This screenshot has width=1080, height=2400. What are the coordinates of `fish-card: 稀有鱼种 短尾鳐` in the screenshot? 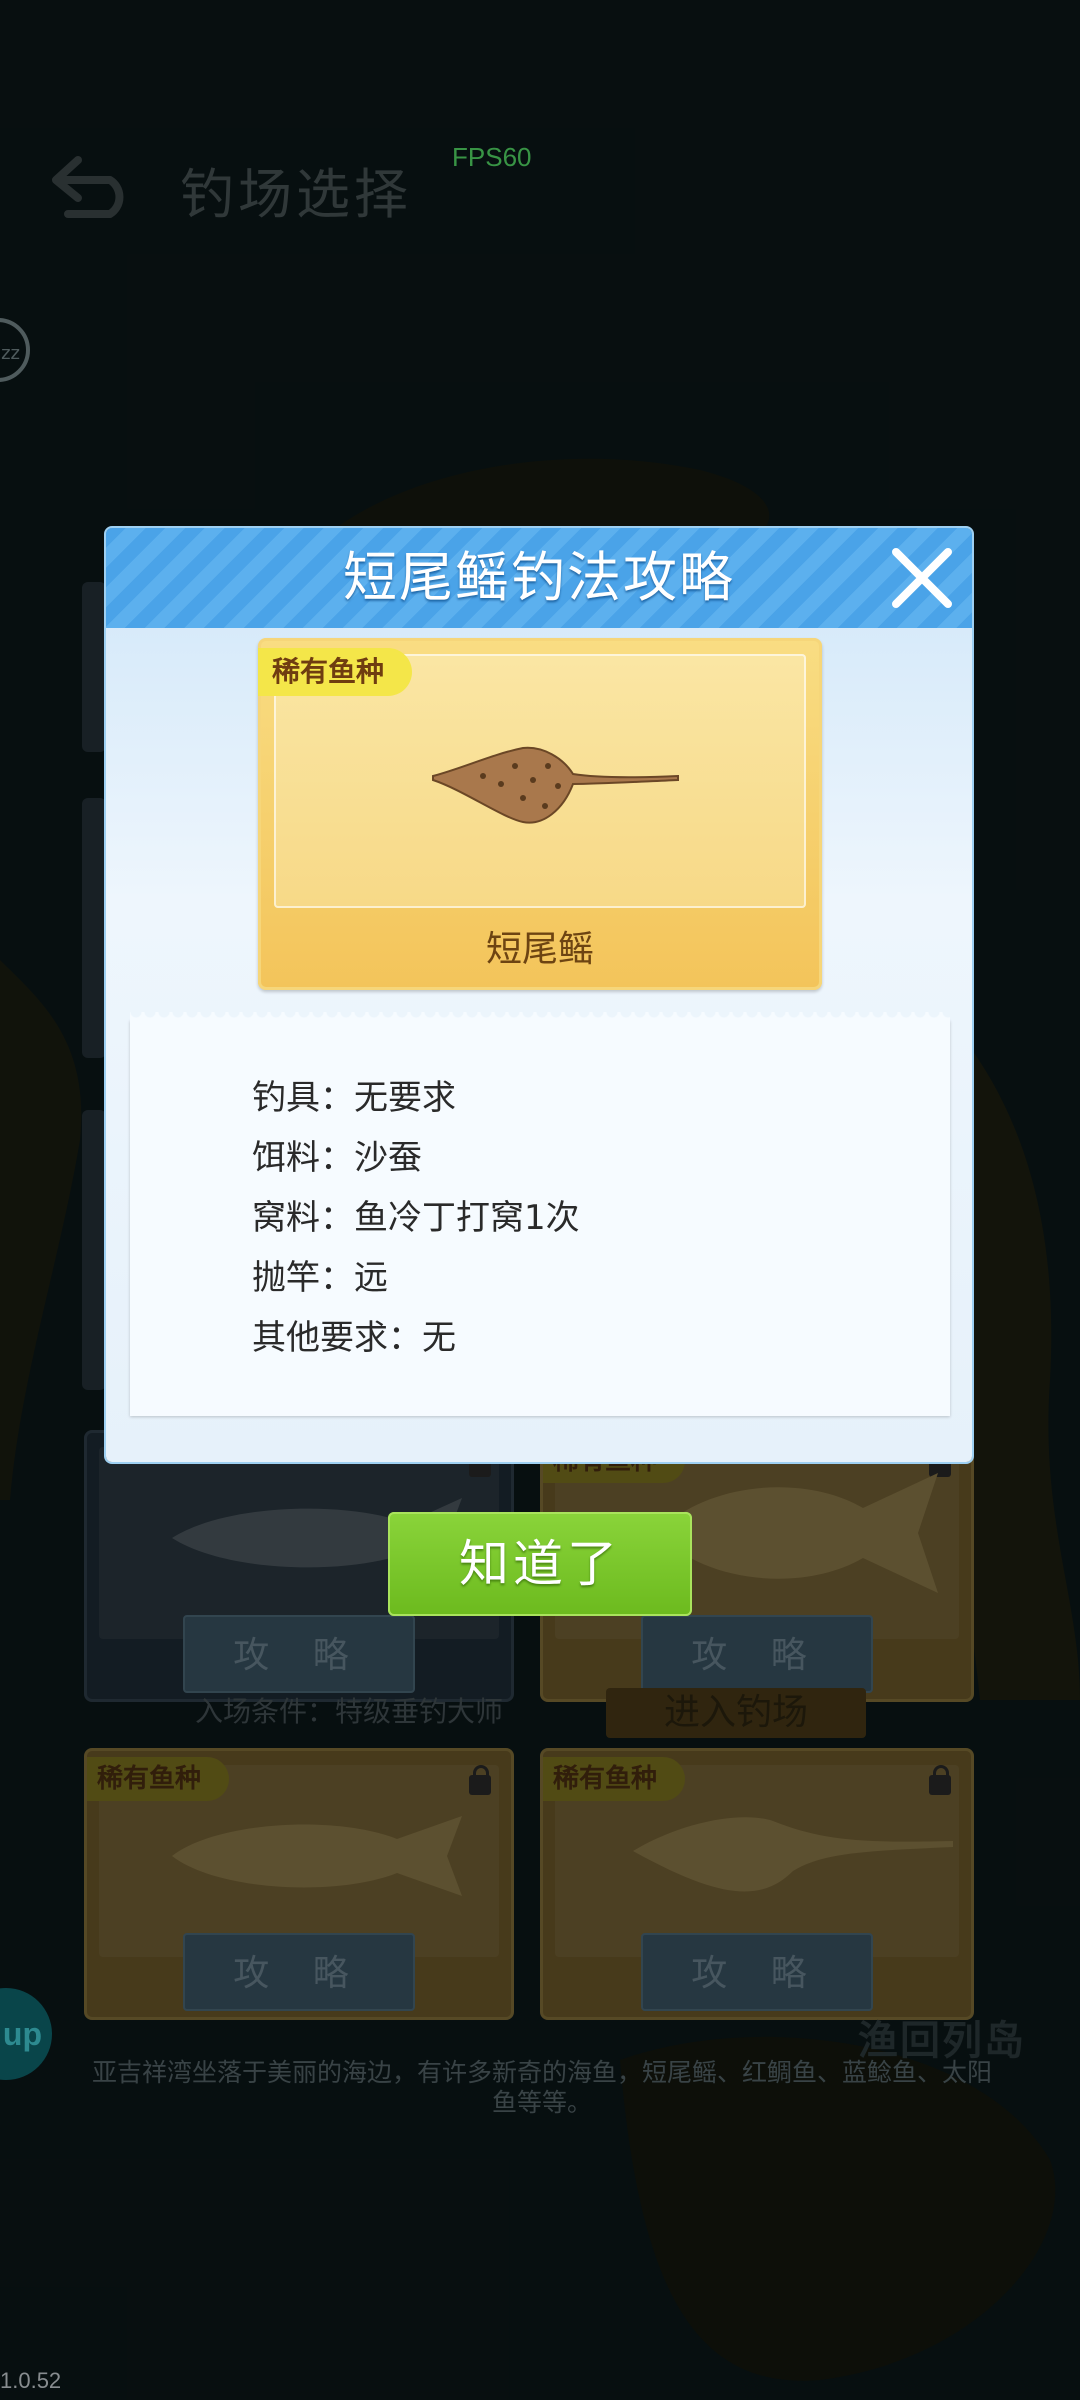 It's located at (540, 814).